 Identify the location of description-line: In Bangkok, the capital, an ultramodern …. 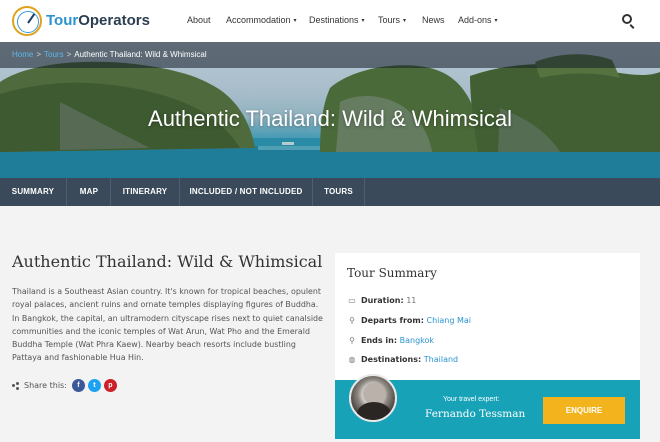
(167, 318).